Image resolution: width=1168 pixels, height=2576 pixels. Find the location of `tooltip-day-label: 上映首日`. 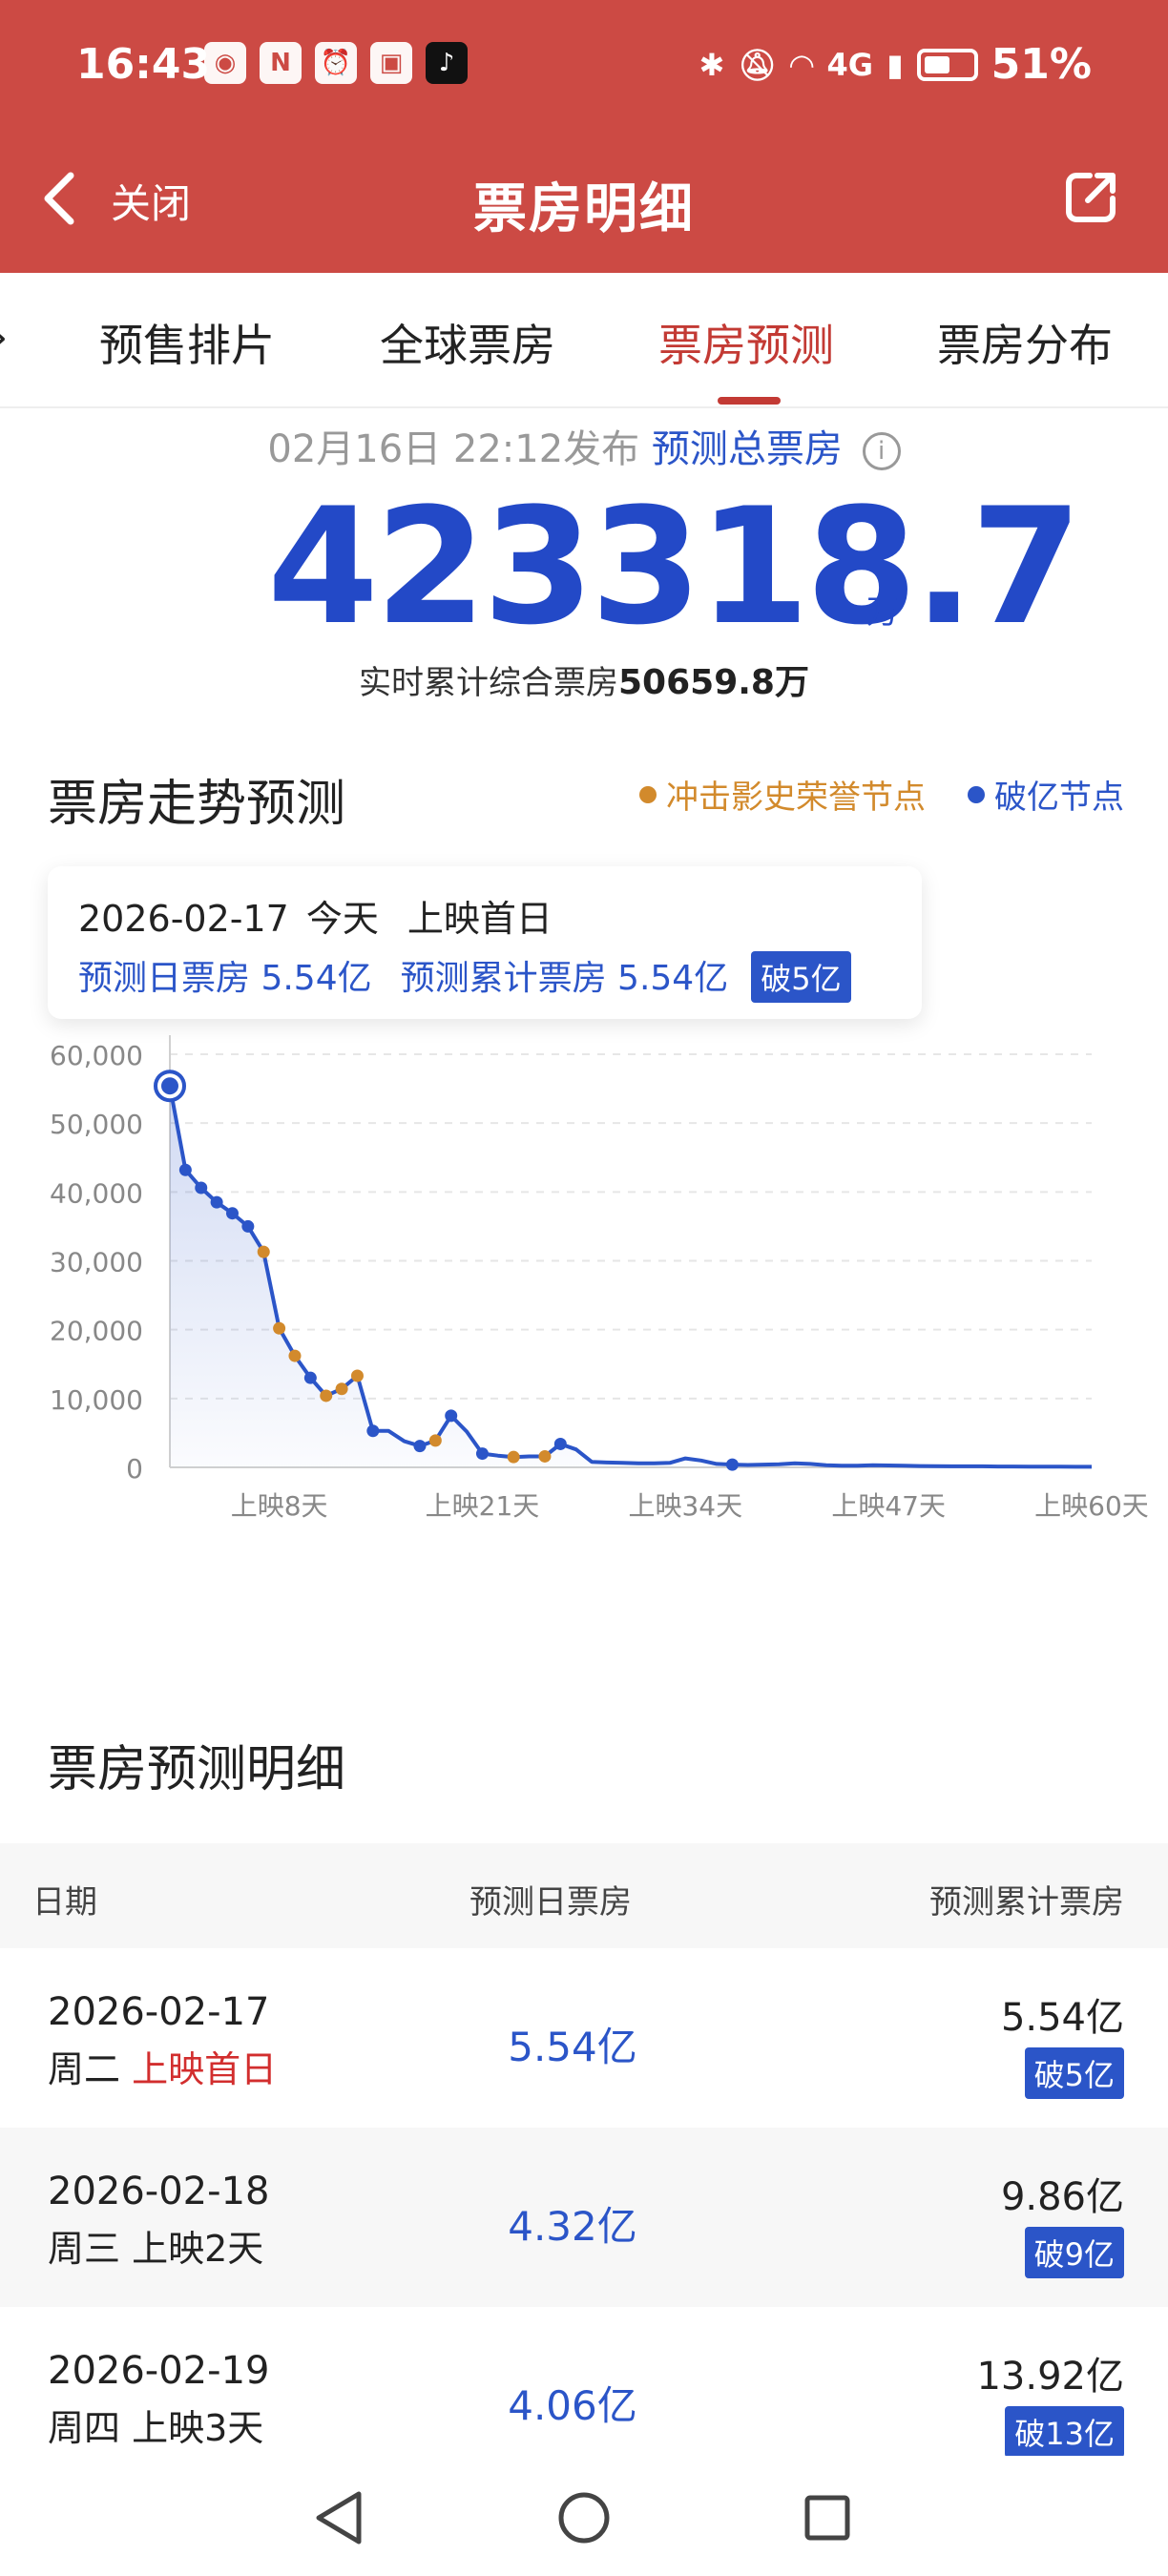

tooltip-day-label: 上映首日 is located at coordinates (480, 919).